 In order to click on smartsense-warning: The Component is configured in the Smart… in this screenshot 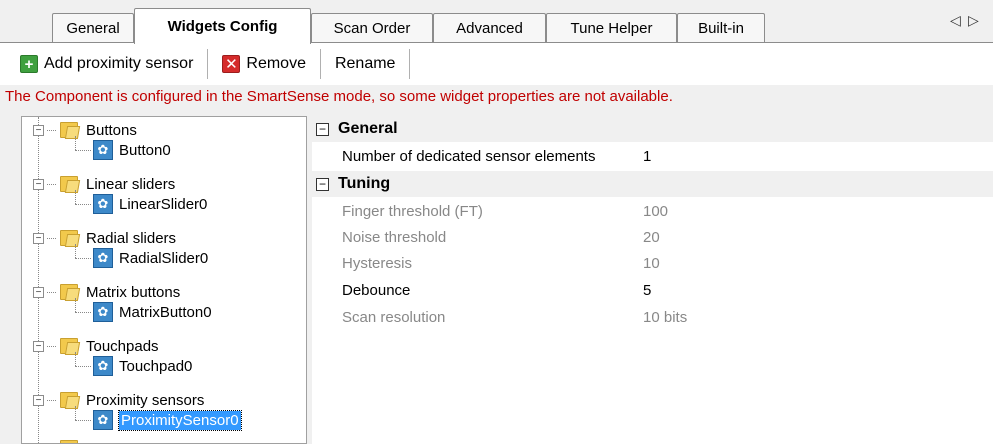, I will do `click(339, 96)`.